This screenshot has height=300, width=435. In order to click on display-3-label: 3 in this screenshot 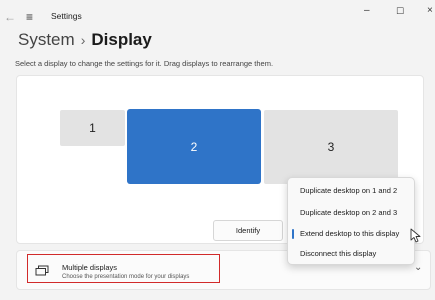, I will do `click(331, 147)`.